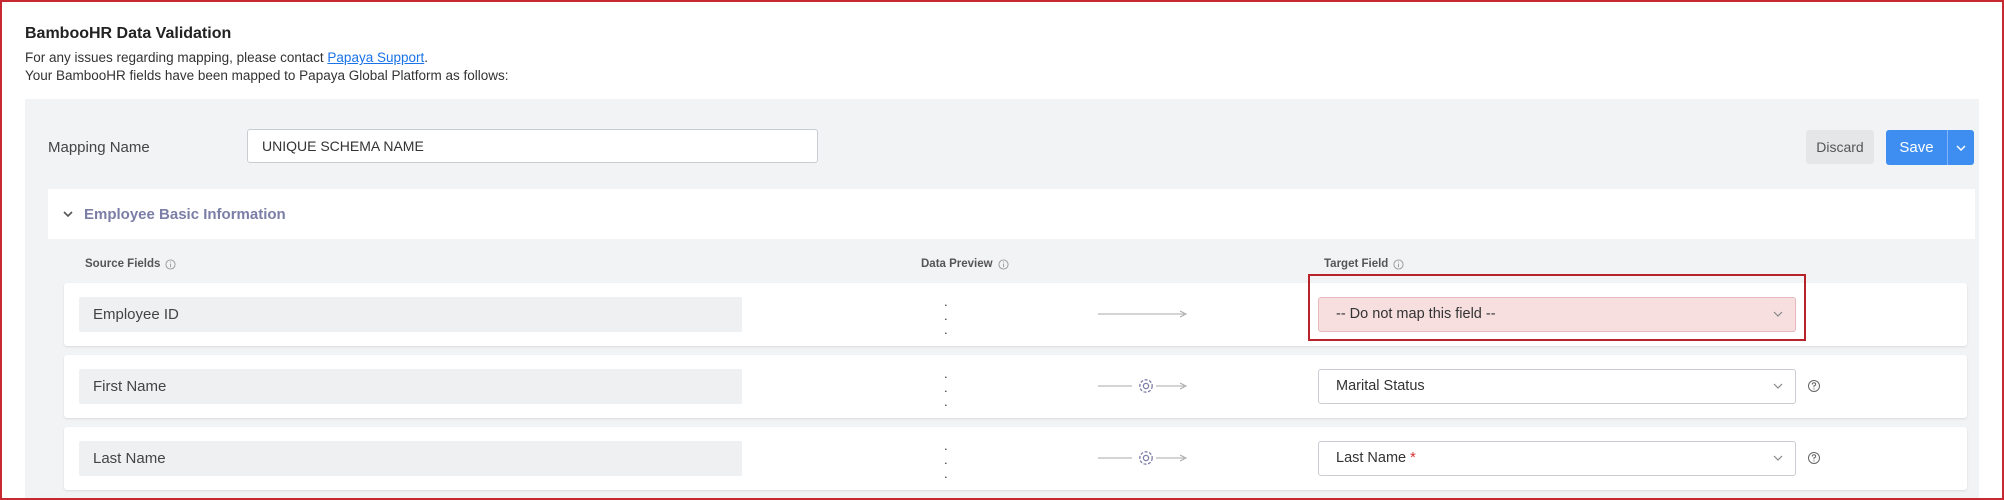  Describe the element at coordinates (410, 314) in the screenshot. I see `source-field: Employee ID` at that location.